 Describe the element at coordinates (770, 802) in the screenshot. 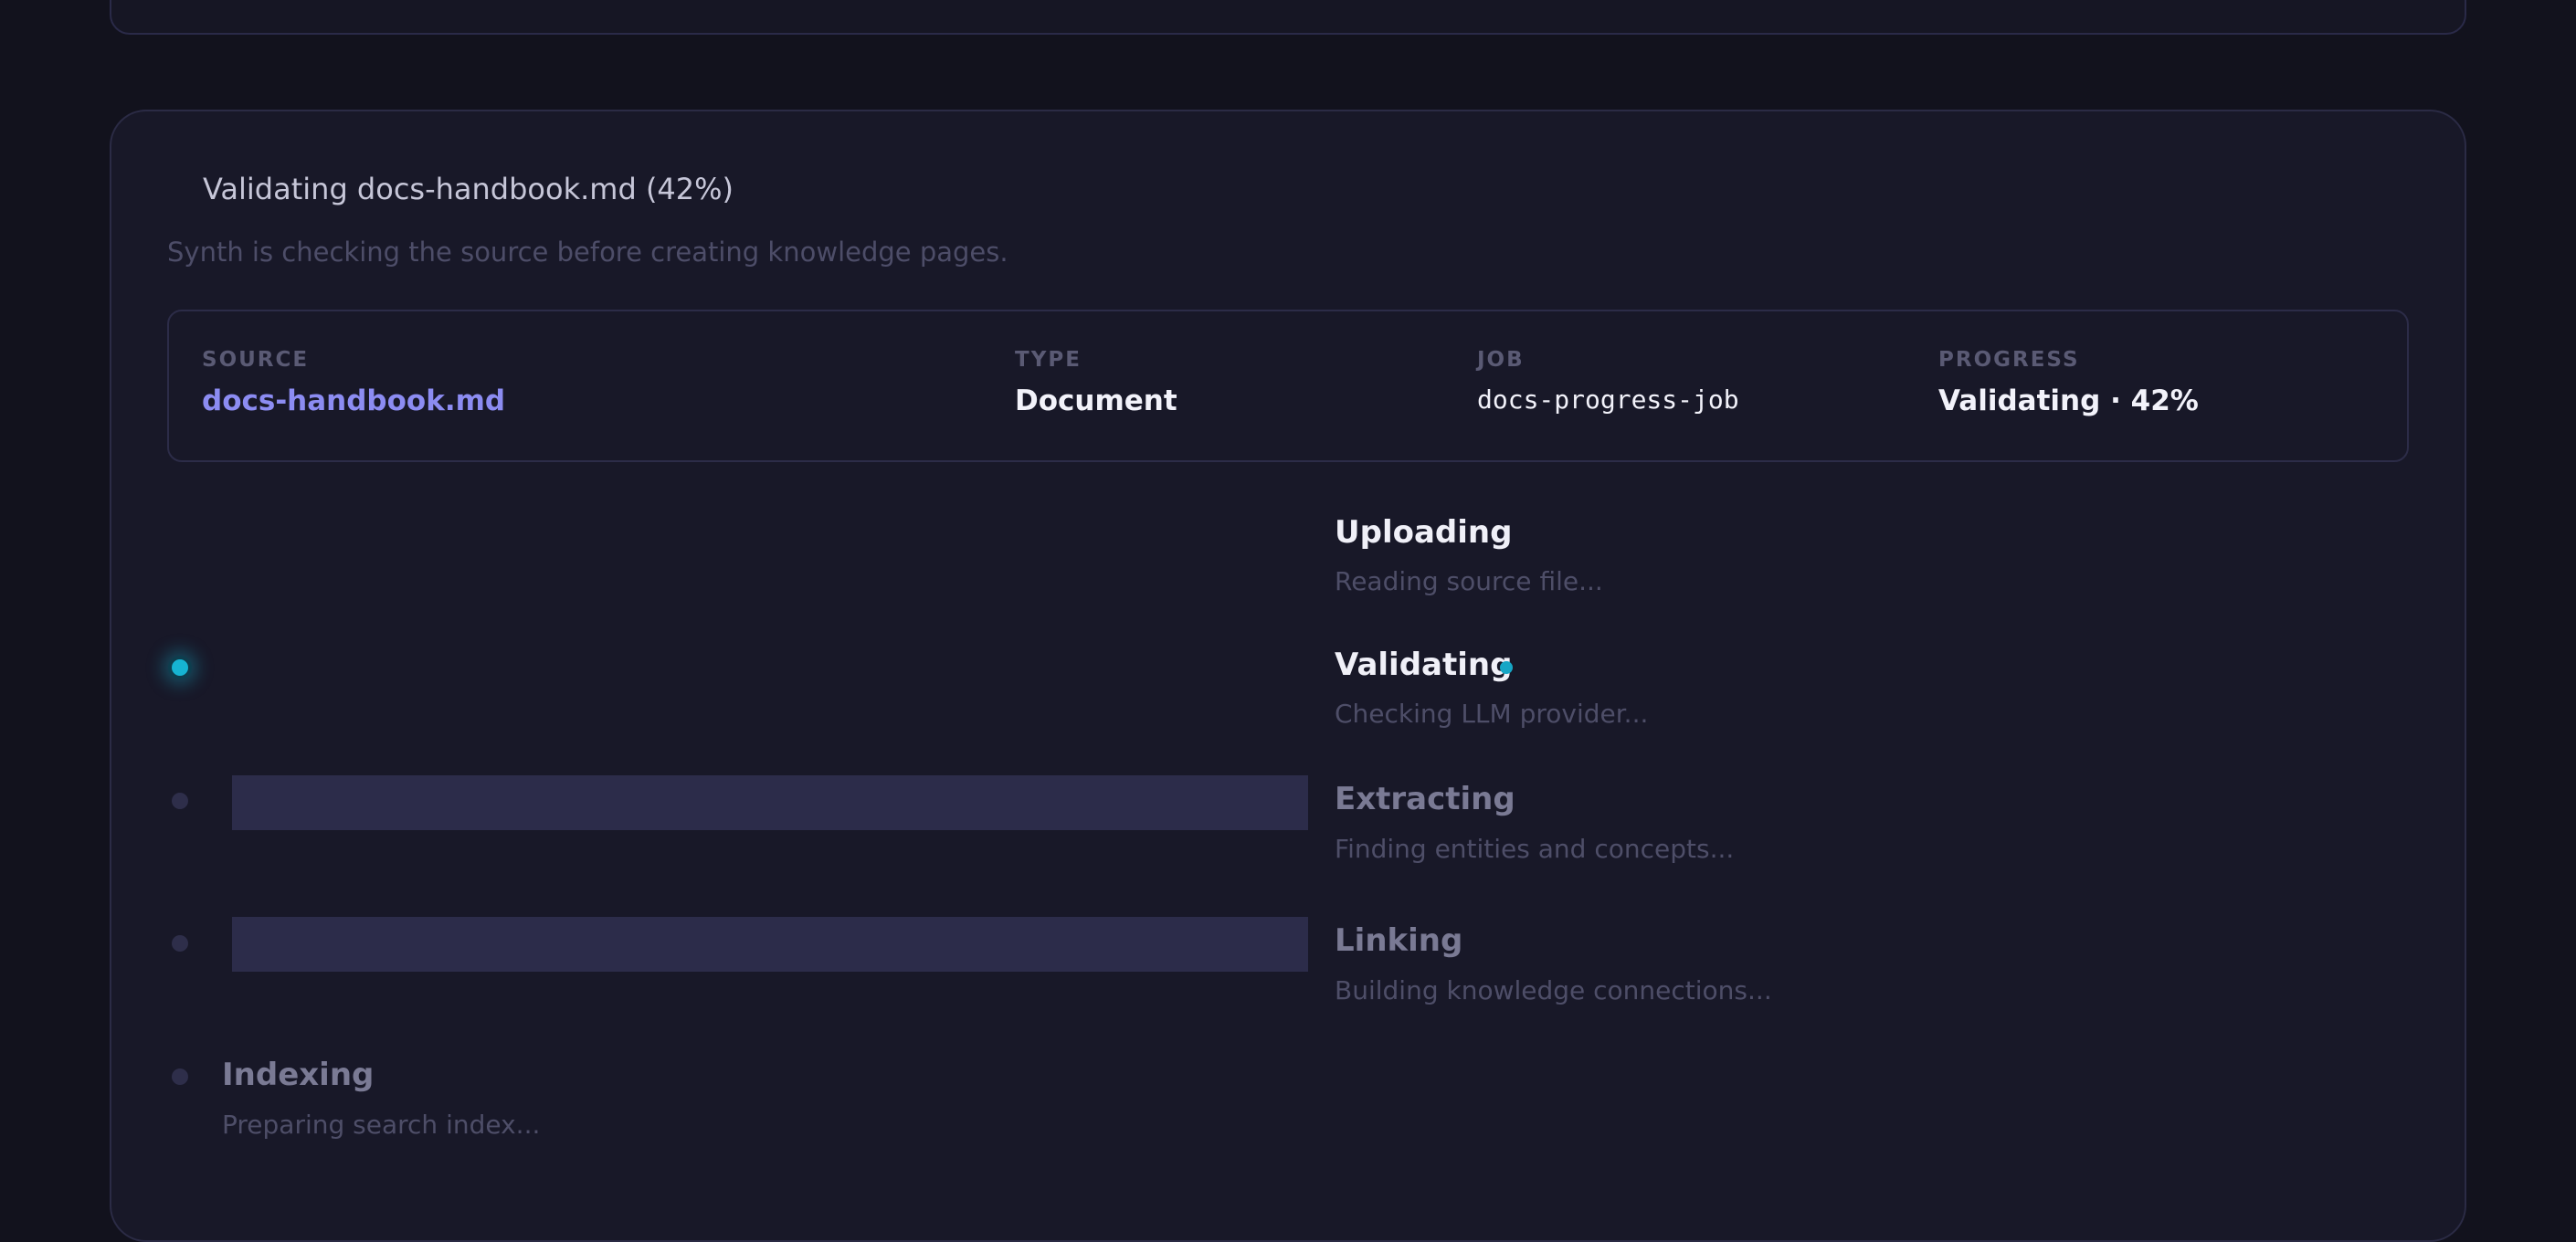

I see `step-extracting-placeholder-bar` at that location.